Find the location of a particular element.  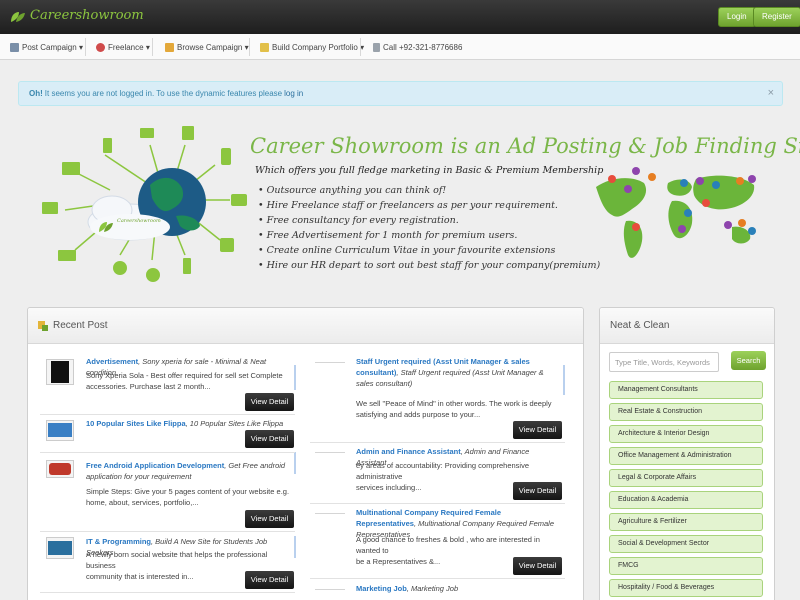

leaf-logo-icon is located at coordinates (18, 16).